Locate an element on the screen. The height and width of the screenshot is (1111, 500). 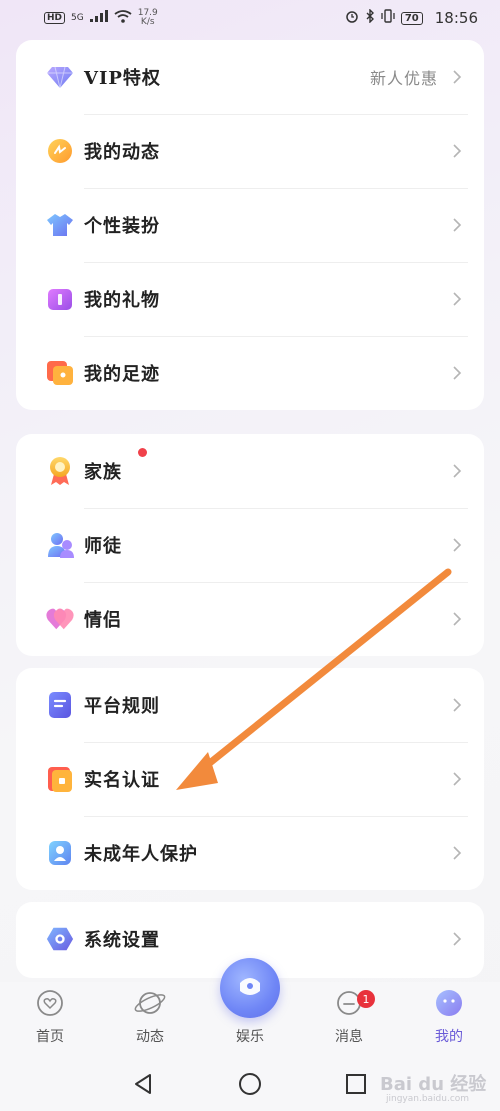
menu-label: 师徒 is located at coordinates (103, 546).